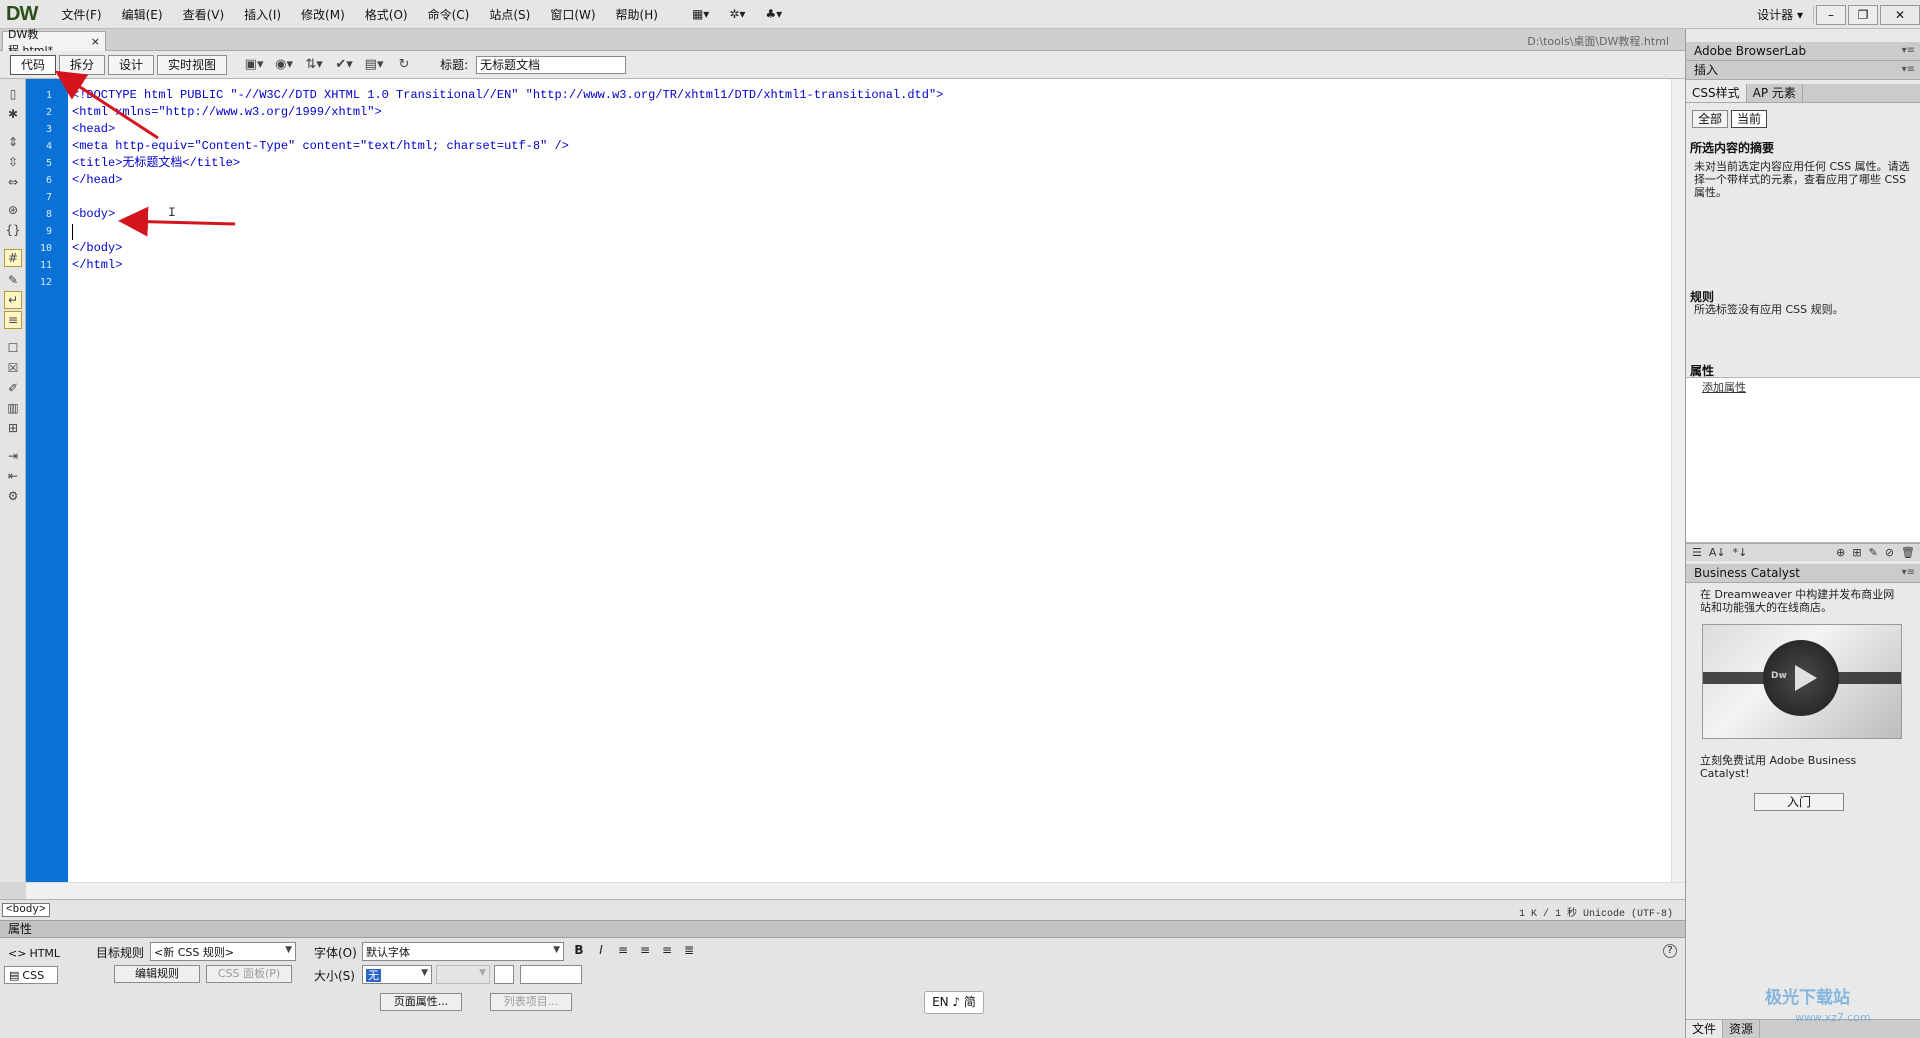 This screenshot has width=1920, height=1038. I want to click on menu-view: 查看(V), so click(204, 14).